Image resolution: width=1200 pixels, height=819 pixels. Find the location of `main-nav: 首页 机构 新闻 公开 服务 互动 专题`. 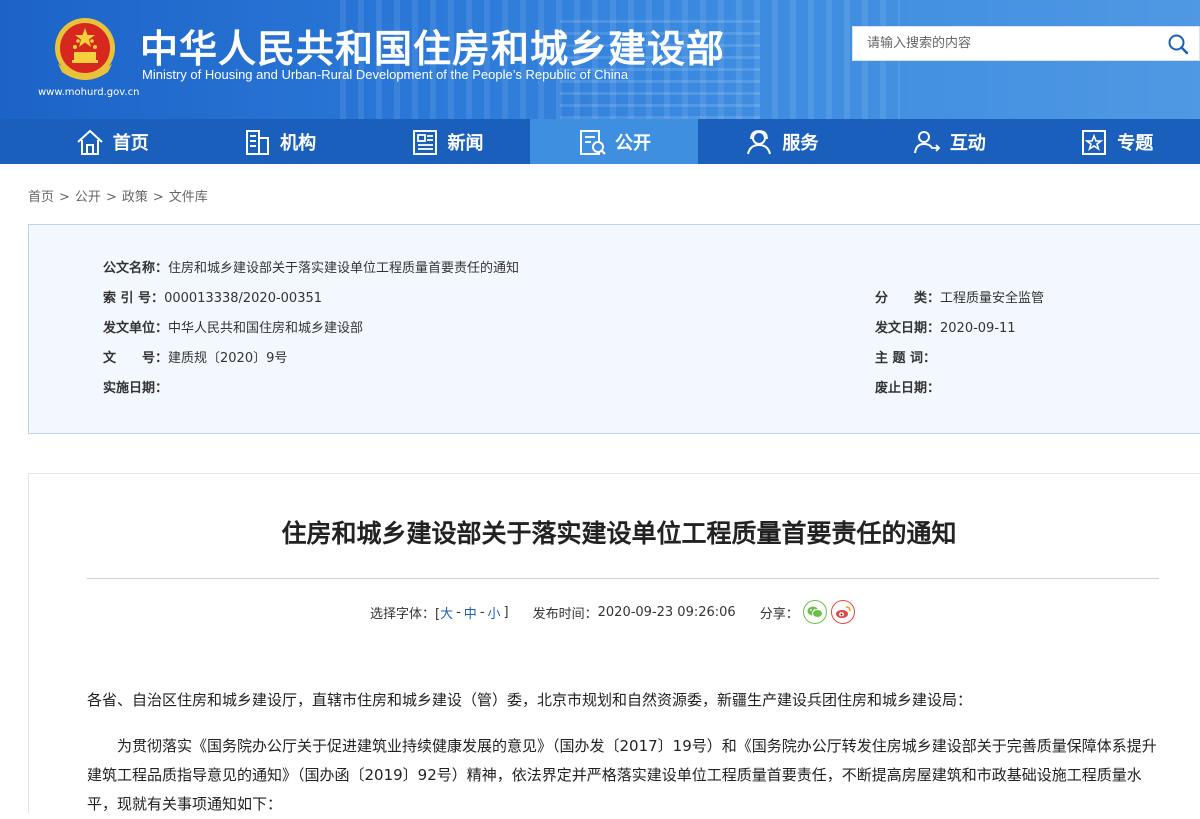

main-nav: 首页 机构 新闻 公开 服务 互动 专题 is located at coordinates (614, 141).